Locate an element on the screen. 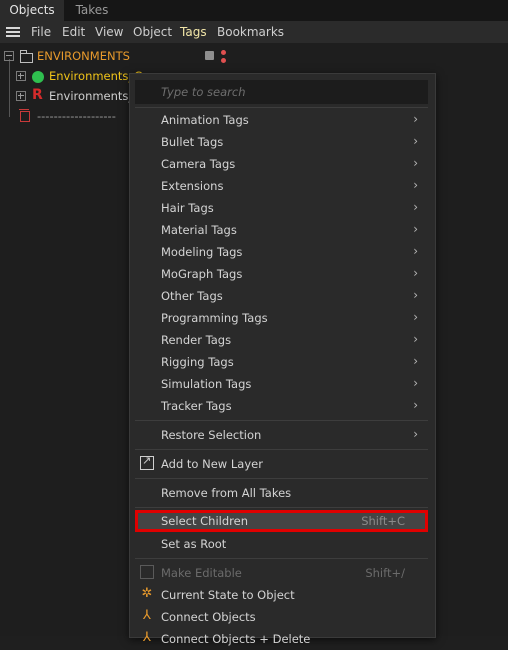 The width and height of the screenshot is (508, 650). menu-item-camera-tags: Camera Tags › is located at coordinates (281, 164).